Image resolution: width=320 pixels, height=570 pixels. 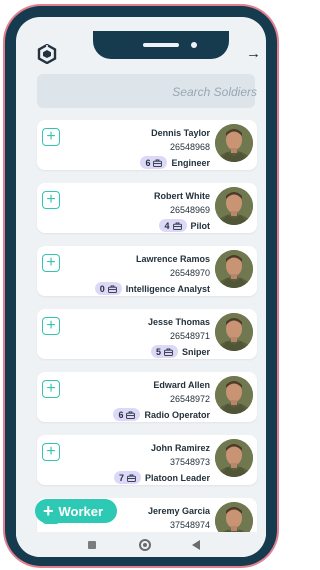 I want to click on soldier-info: Dennis Taylor 26548968 6 Engineer, so click(x=175, y=148).